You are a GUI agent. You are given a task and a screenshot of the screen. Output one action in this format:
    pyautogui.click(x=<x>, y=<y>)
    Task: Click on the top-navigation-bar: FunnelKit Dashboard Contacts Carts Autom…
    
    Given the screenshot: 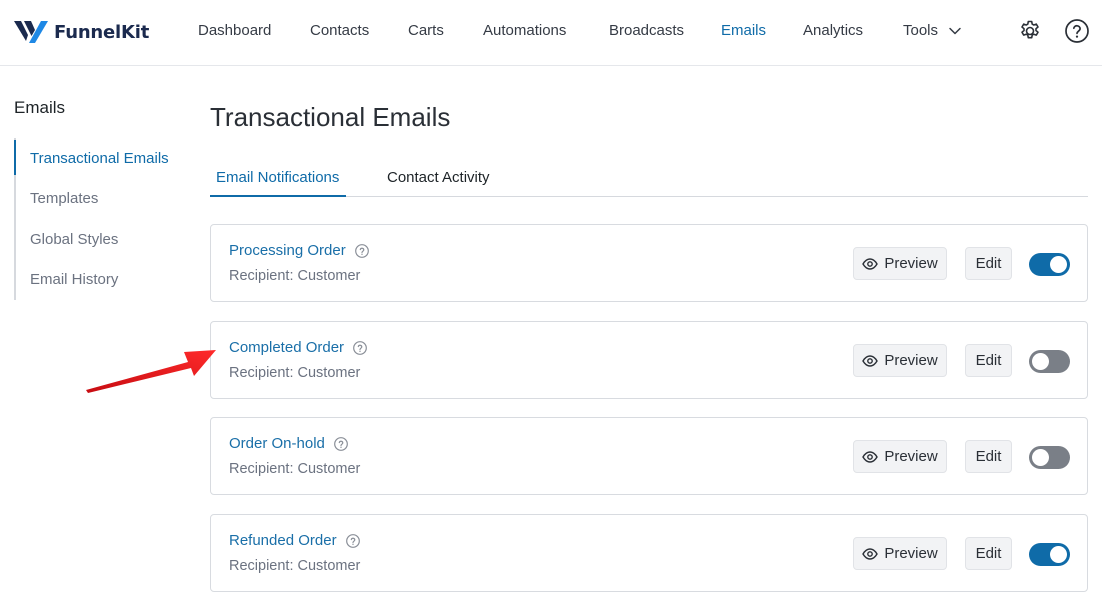 What is the action you would take?
    pyautogui.click(x=551, y=33)
    